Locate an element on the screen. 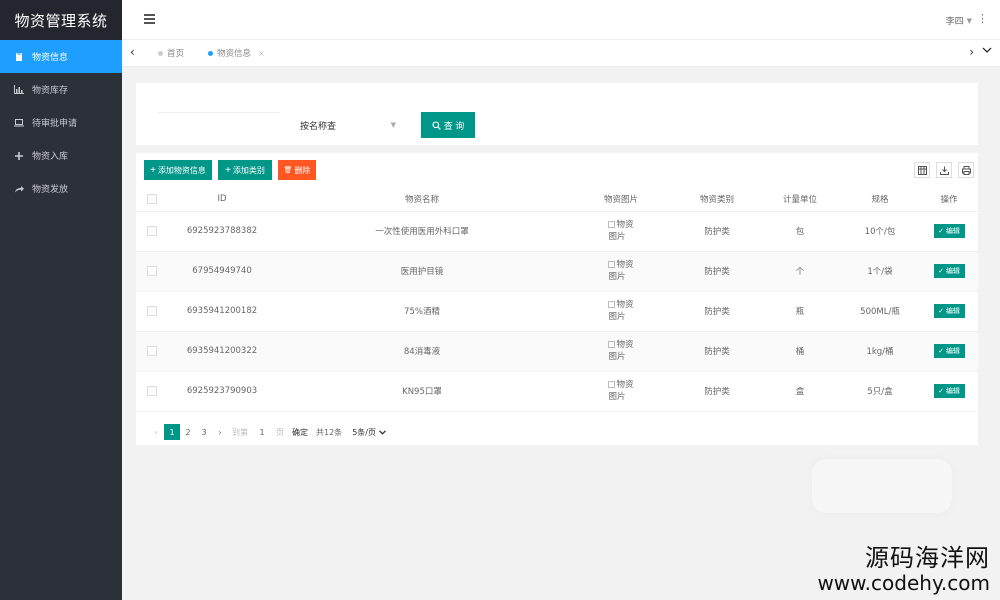  cell-spec: 1个/袋 is located at coordinates (880, 271).